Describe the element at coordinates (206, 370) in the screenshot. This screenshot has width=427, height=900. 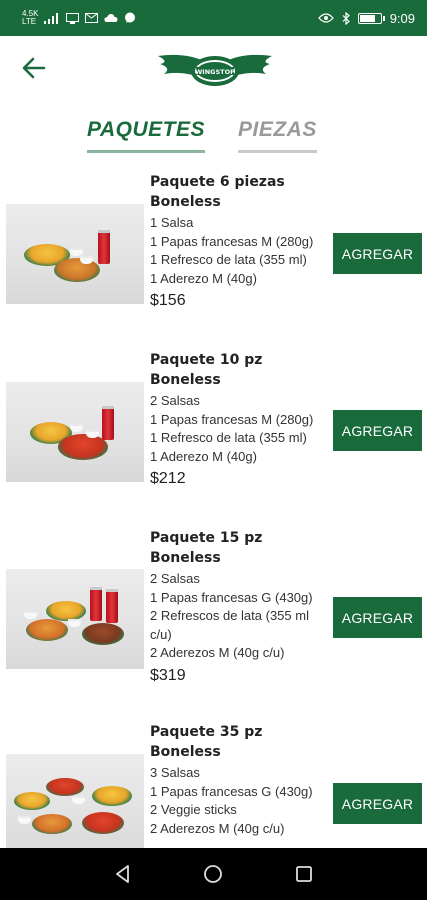
I see `product-title: Paquete 10 pz Boneless` at that location.